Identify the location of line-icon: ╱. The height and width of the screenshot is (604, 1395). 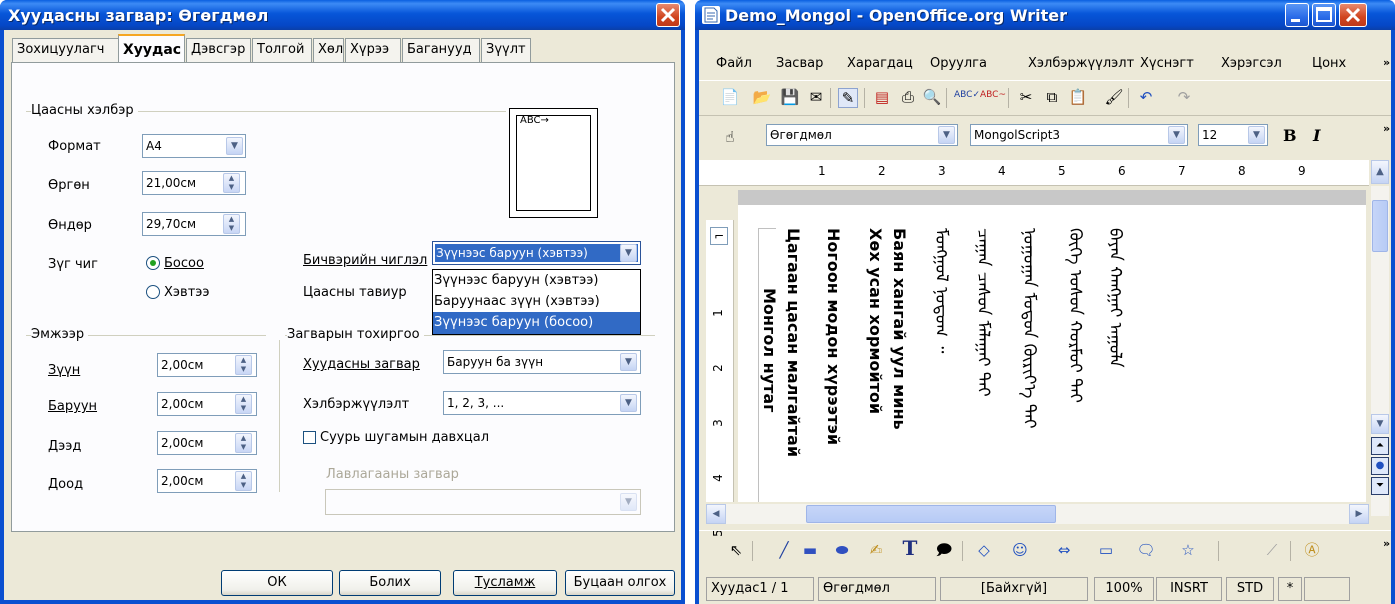
(784, 550).